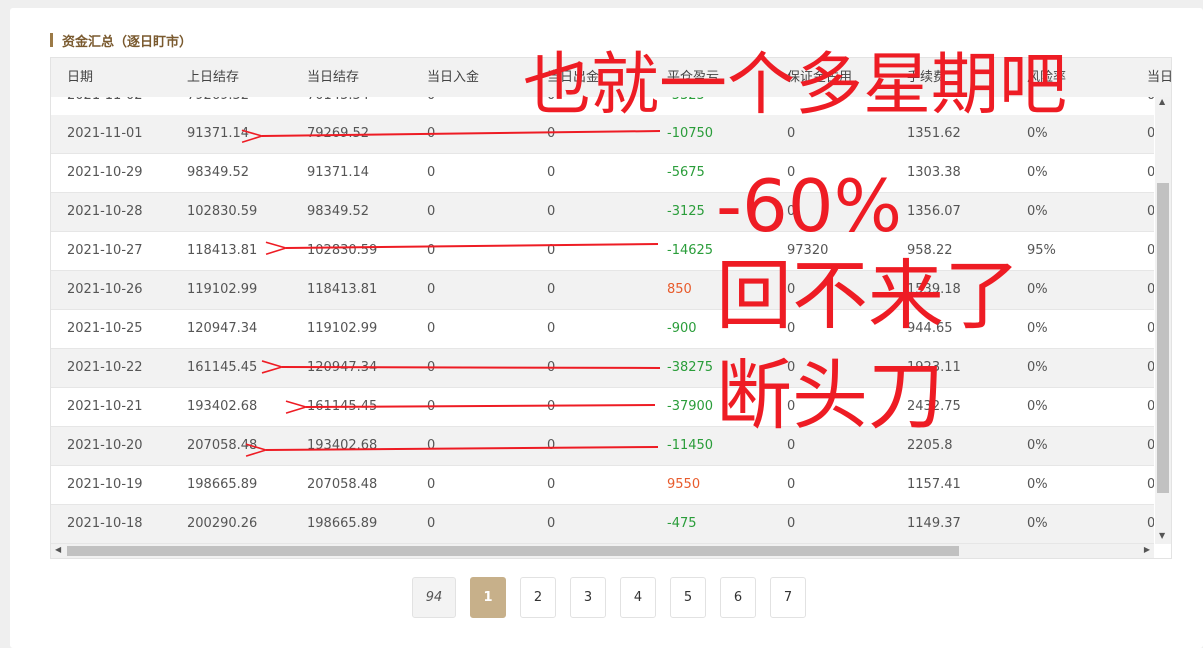 This screenshot has height=648, width=1203. Describe the element at coordinates (105, 445) in the screenshot. I see `table-cell: 2021-10-20` at that location.